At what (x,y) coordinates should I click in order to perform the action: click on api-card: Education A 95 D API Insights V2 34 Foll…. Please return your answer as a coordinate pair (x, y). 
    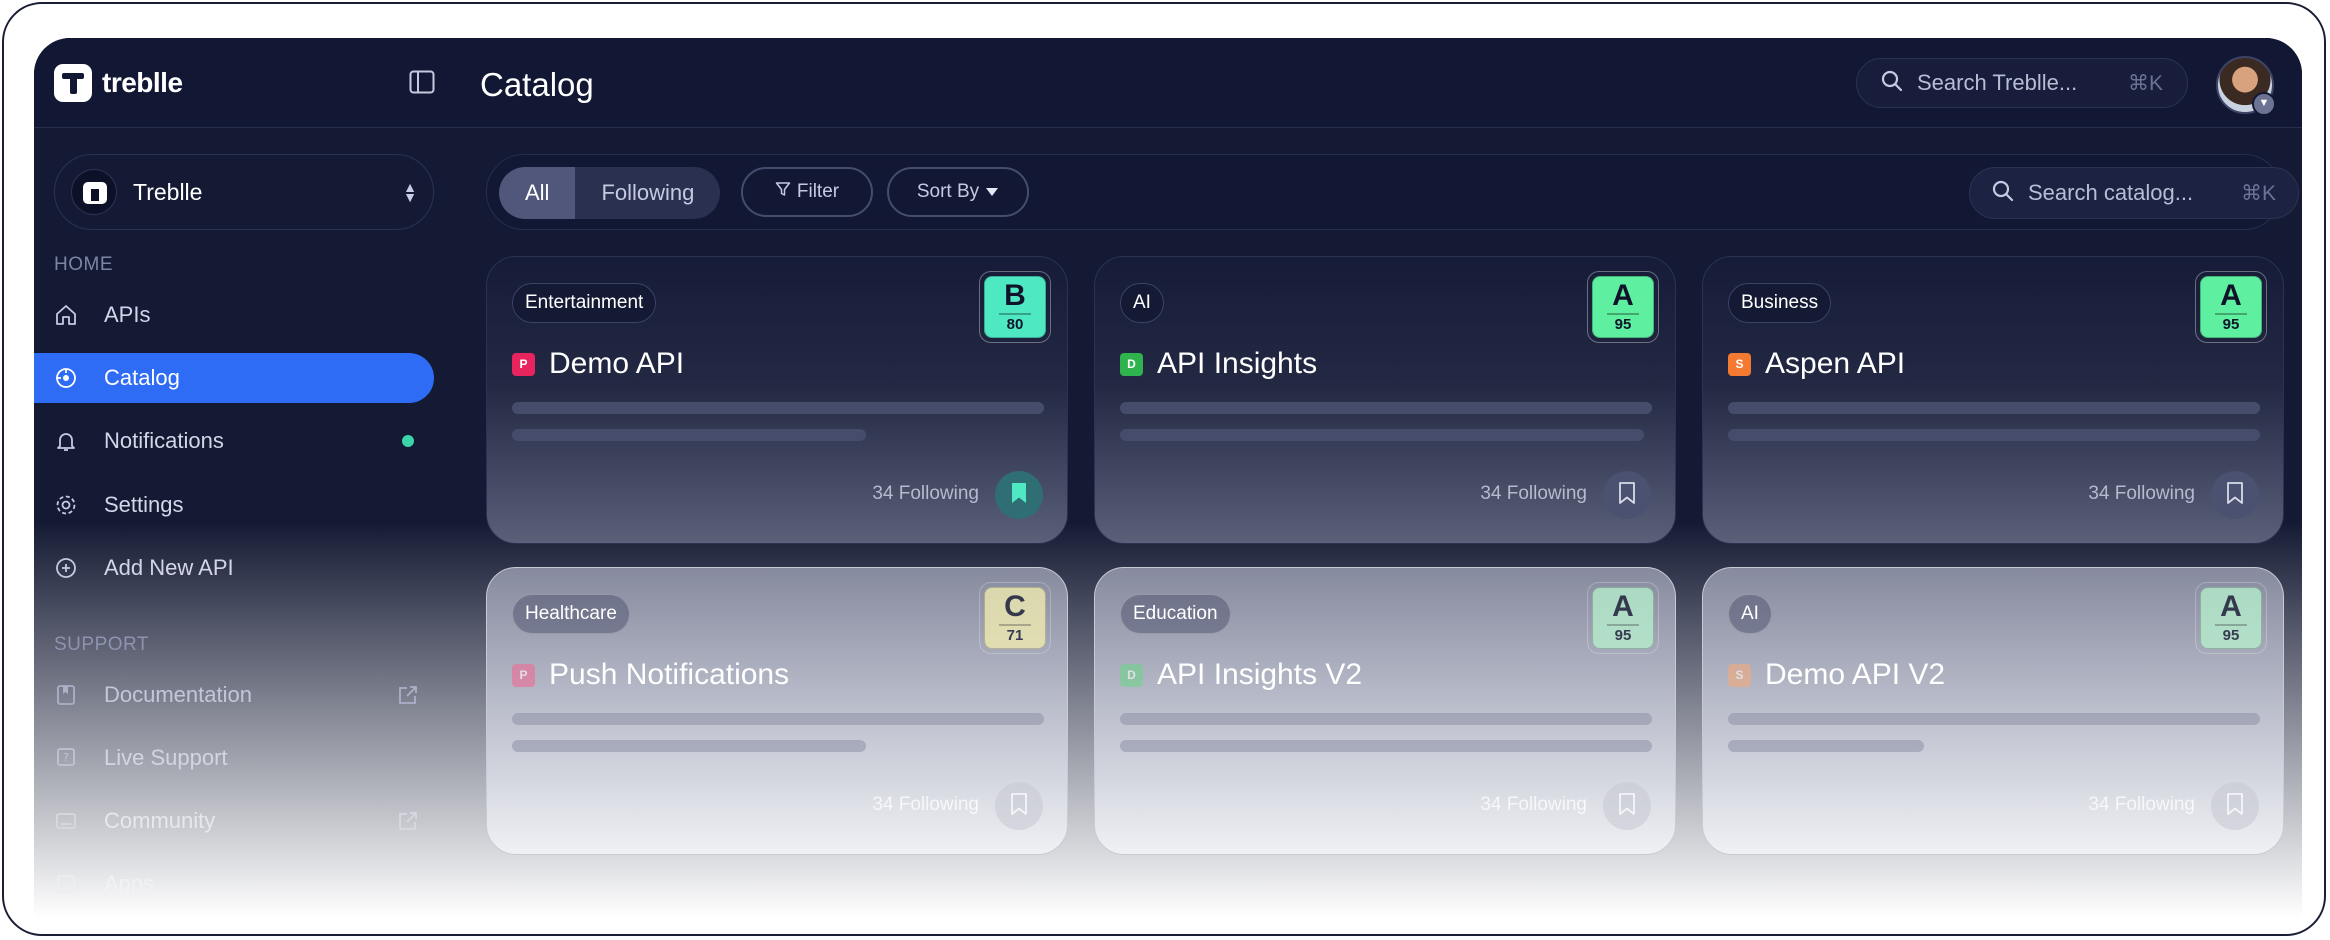
    Looking at the image, I should click on (1385, 711).